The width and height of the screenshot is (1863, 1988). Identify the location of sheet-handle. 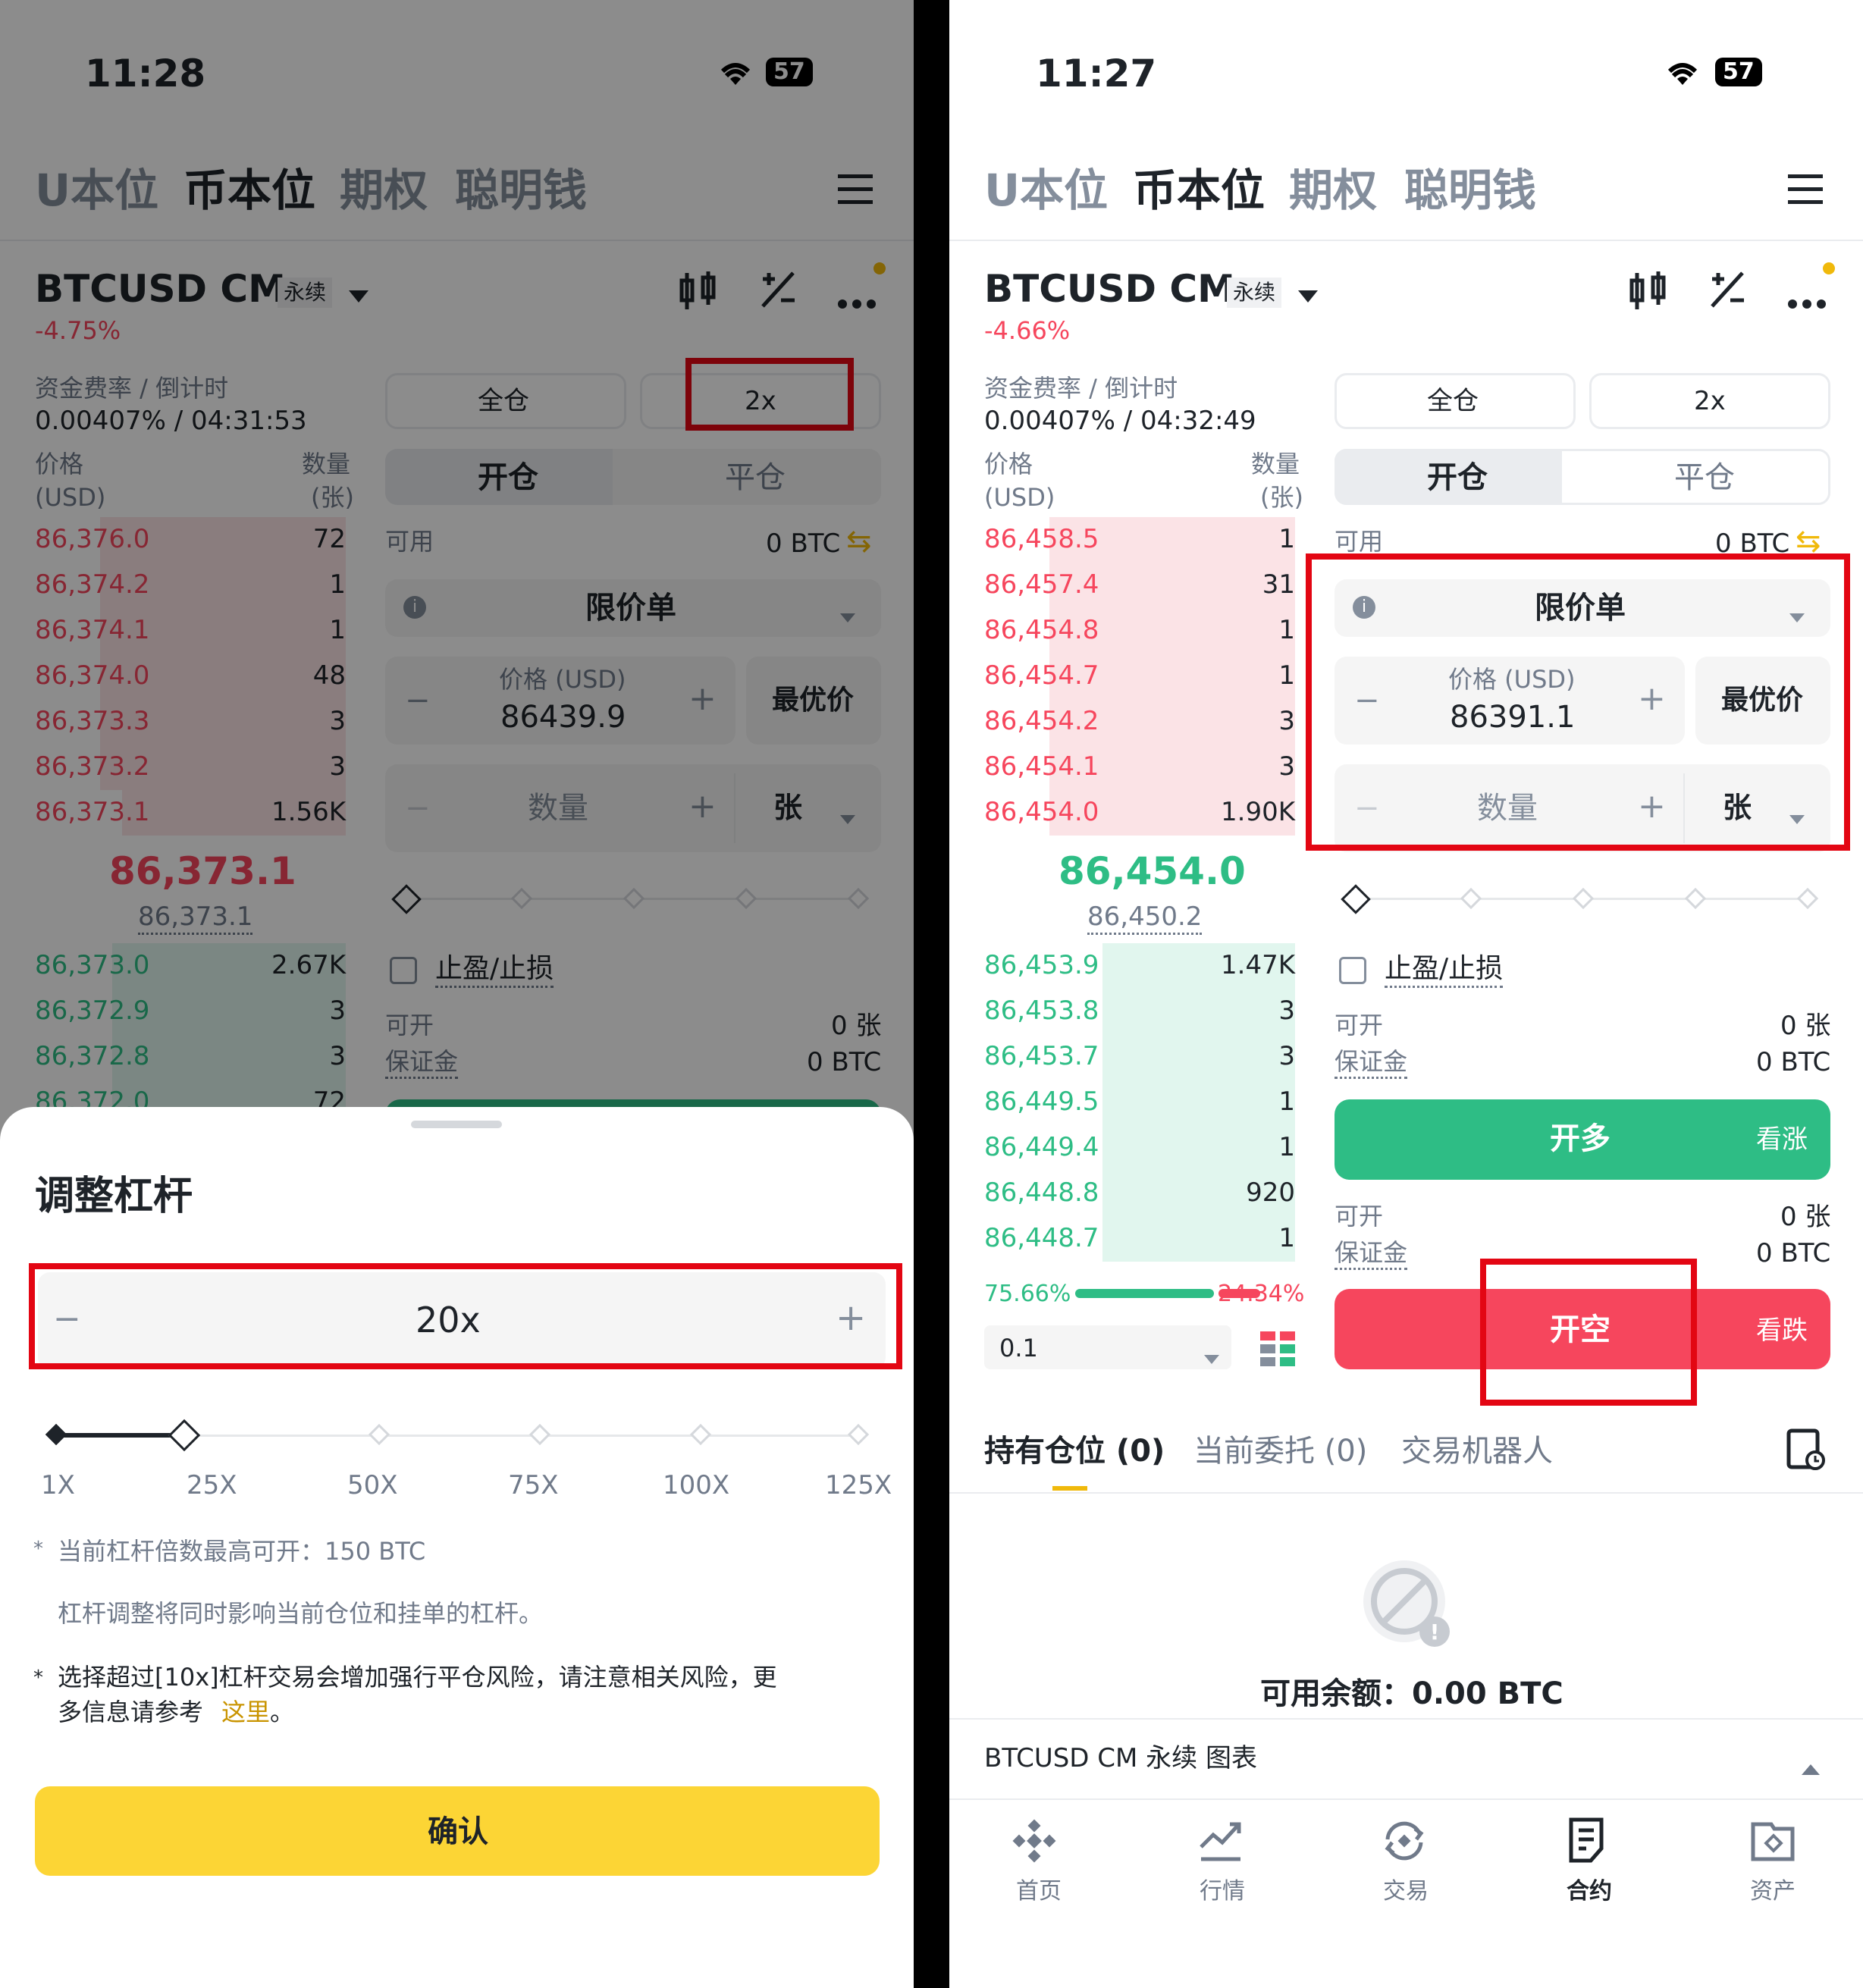
(457, 1124).